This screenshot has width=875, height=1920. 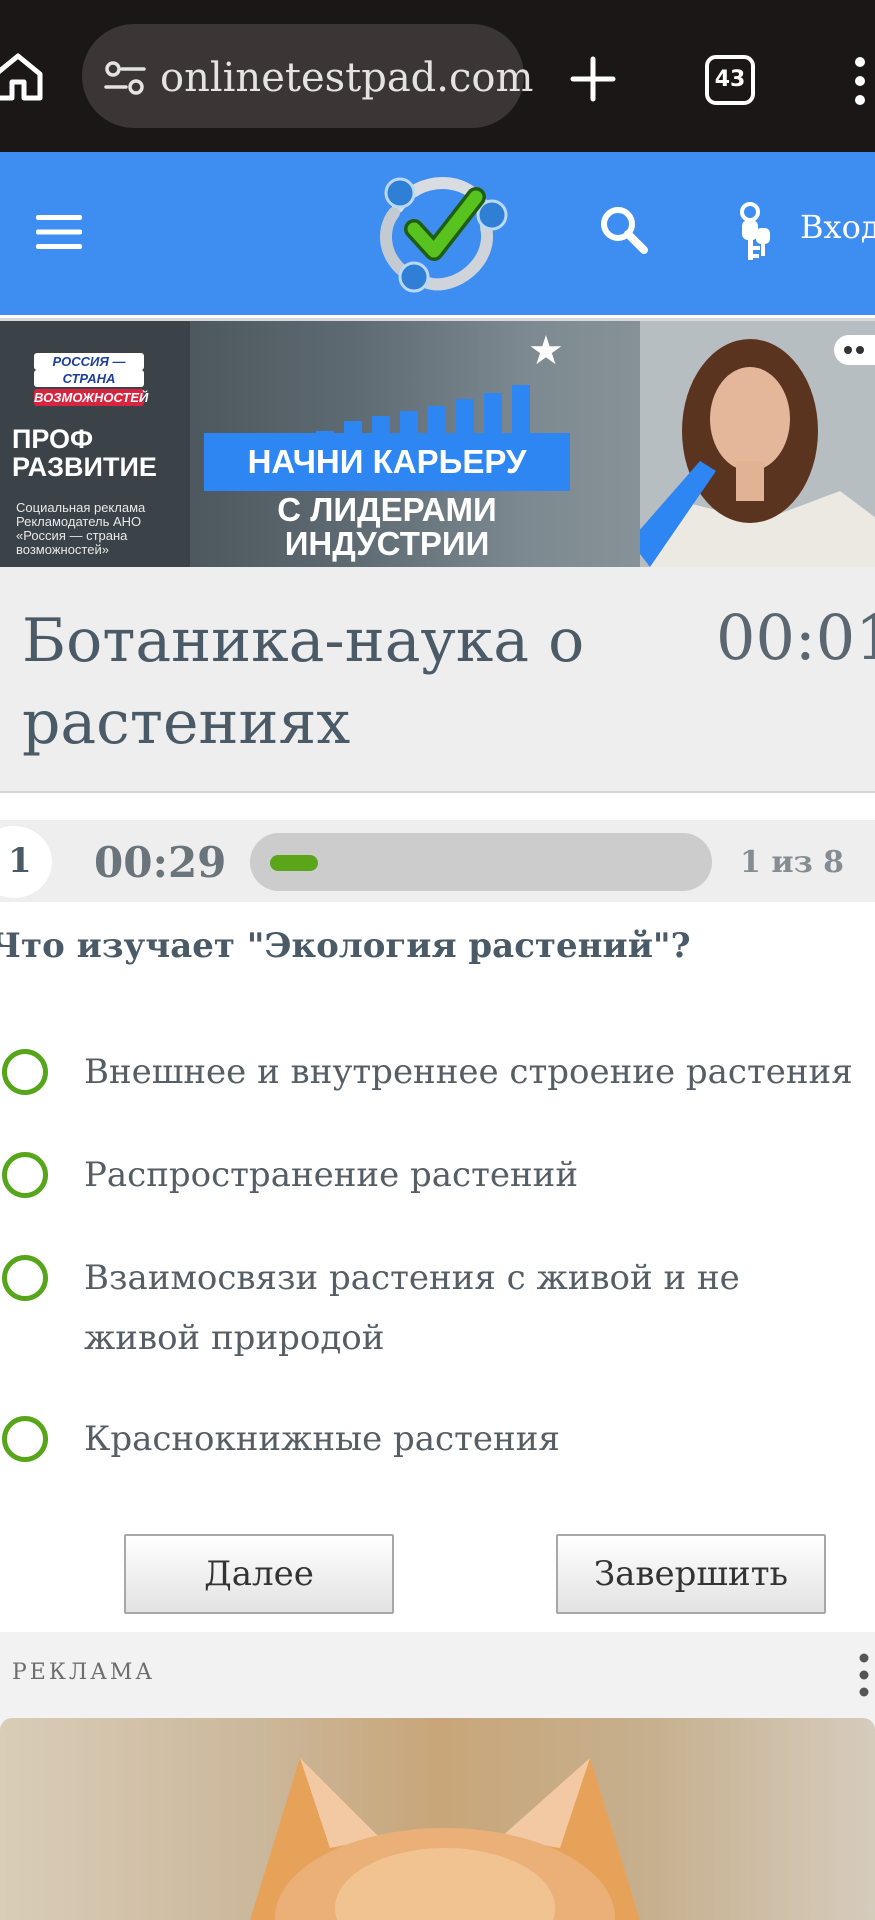 What do you see at coordinates (22, 76) in the screenshot?
I see `home-icon` at bounding box center [22, 76].